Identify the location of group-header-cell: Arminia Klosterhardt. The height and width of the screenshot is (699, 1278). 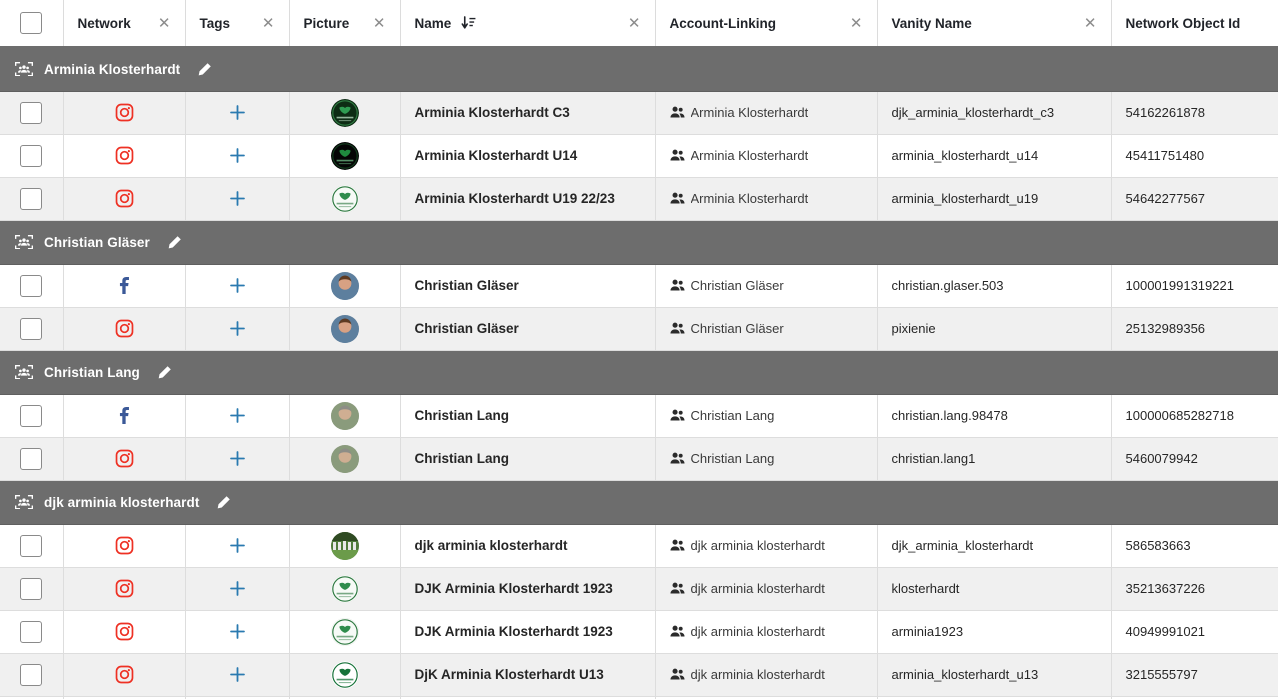
(639, 69).